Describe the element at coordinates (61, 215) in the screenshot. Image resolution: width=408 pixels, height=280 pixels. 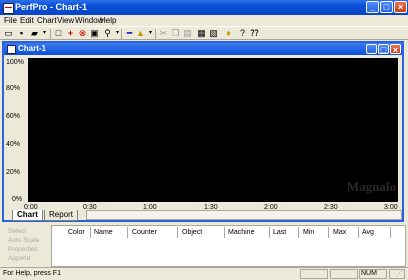
I see `tab-report: Report` at that location.